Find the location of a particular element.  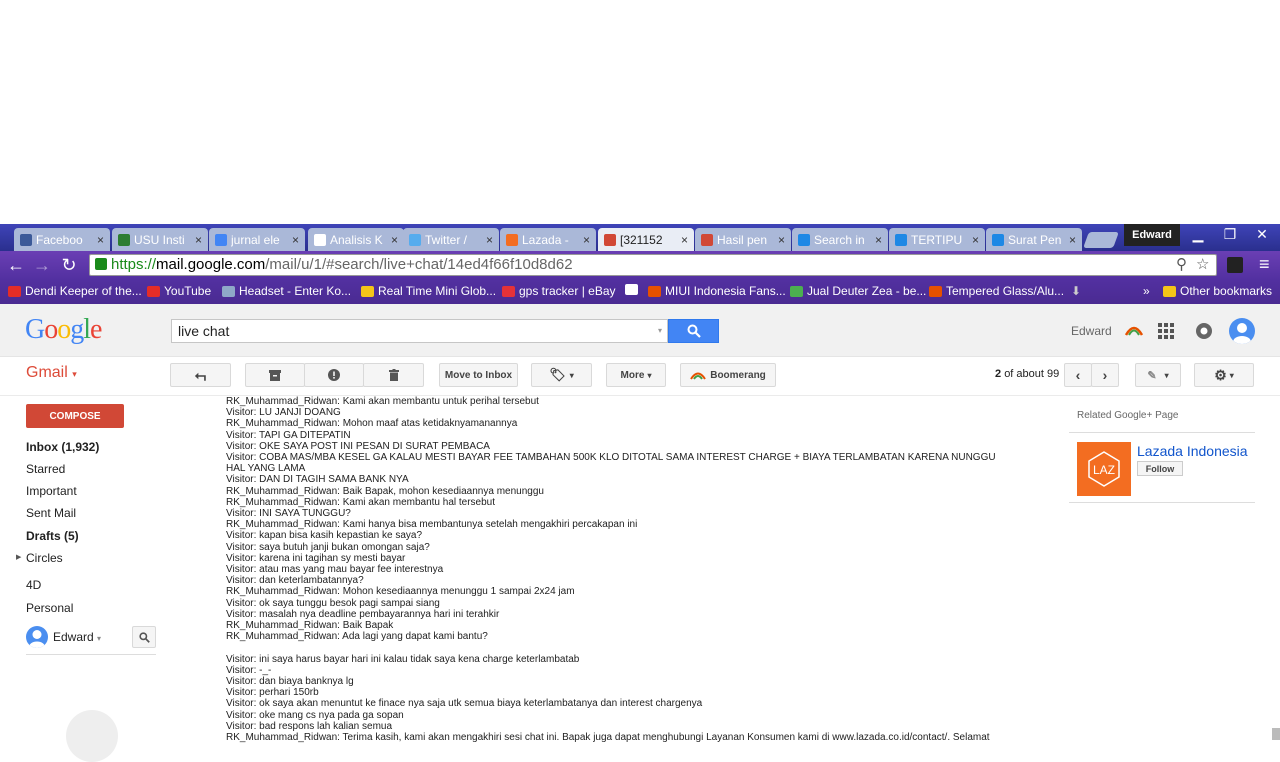

nav-item: Starred is located at coordinates (45, 469).